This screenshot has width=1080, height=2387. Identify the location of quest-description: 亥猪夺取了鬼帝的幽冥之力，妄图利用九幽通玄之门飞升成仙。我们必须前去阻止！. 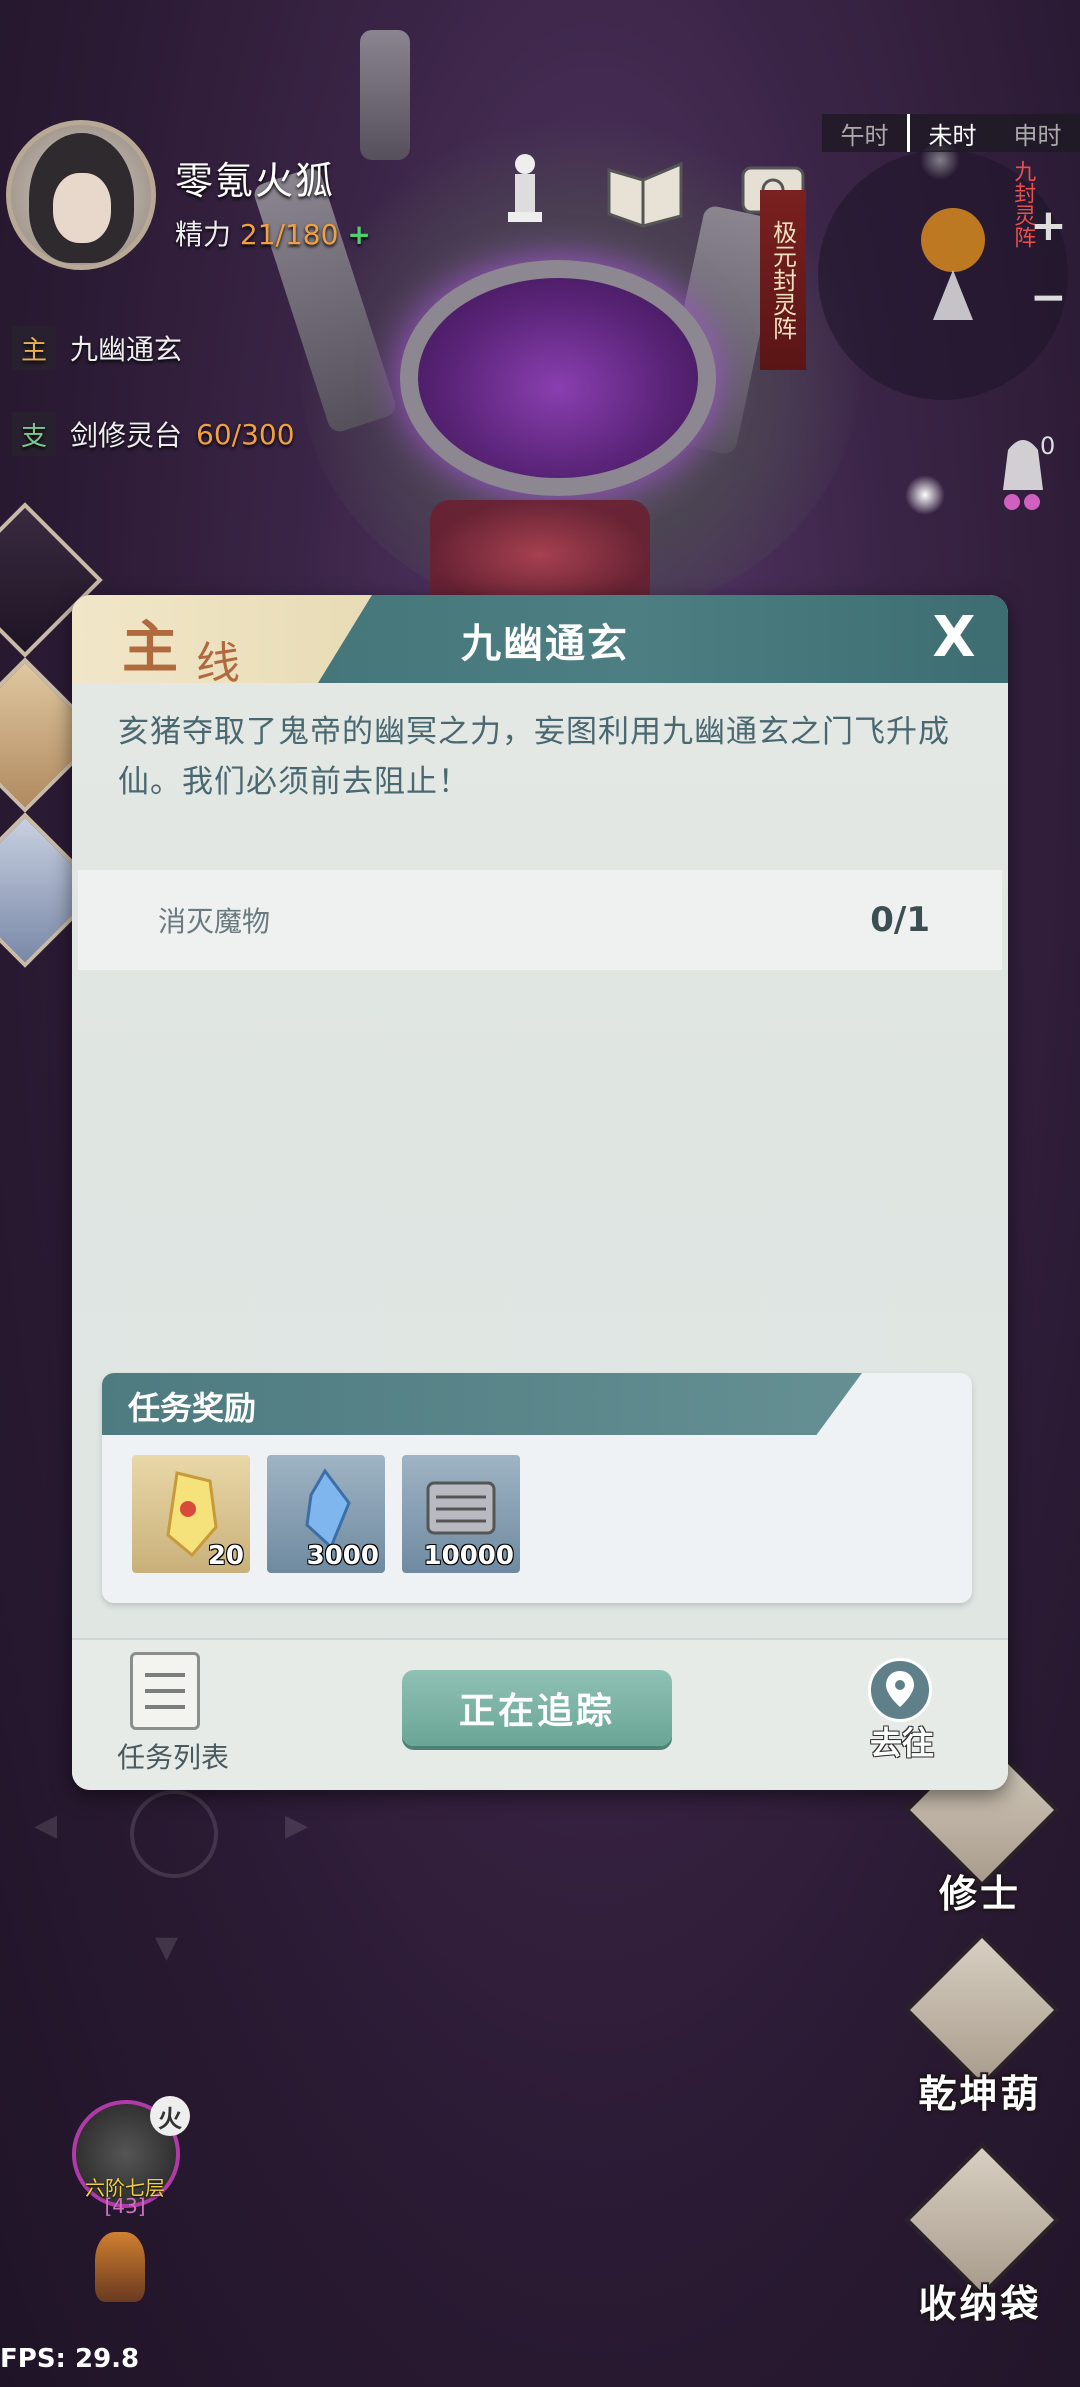
(534, 757).